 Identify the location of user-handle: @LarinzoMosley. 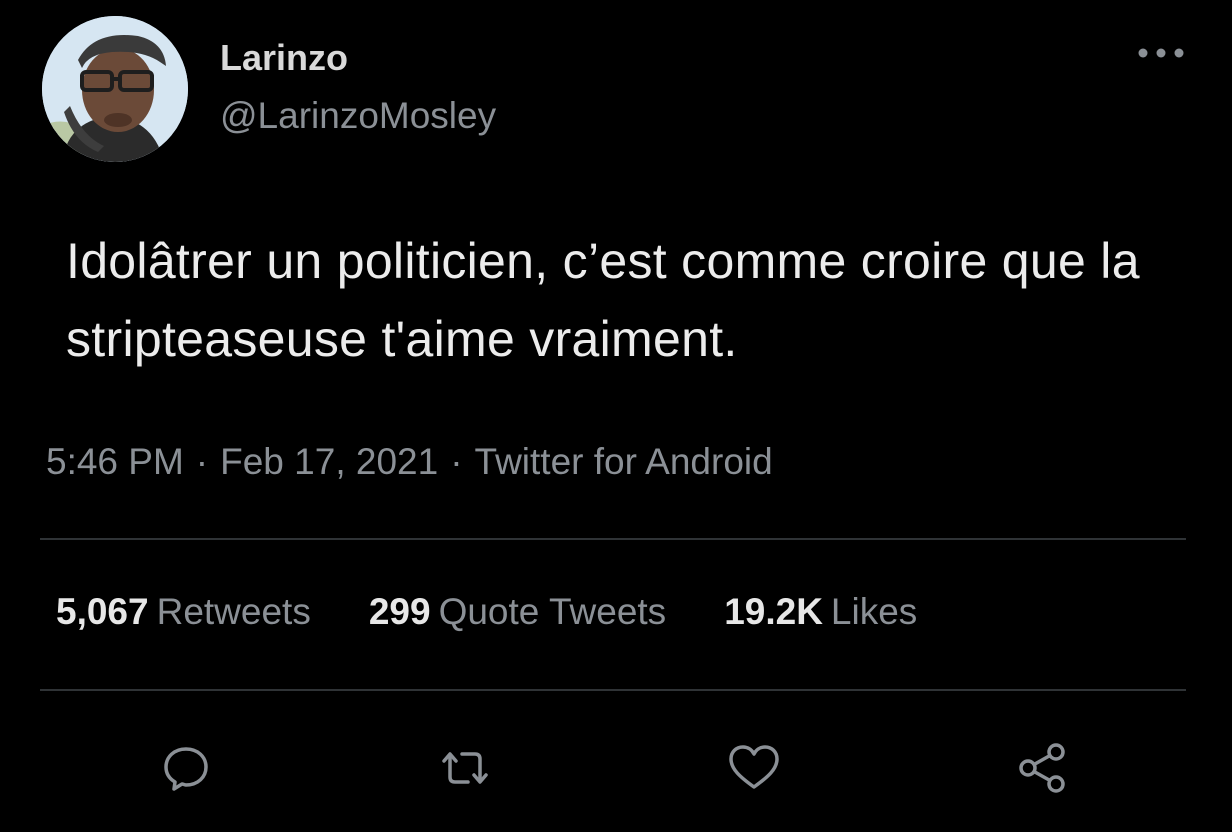
(358, 116).